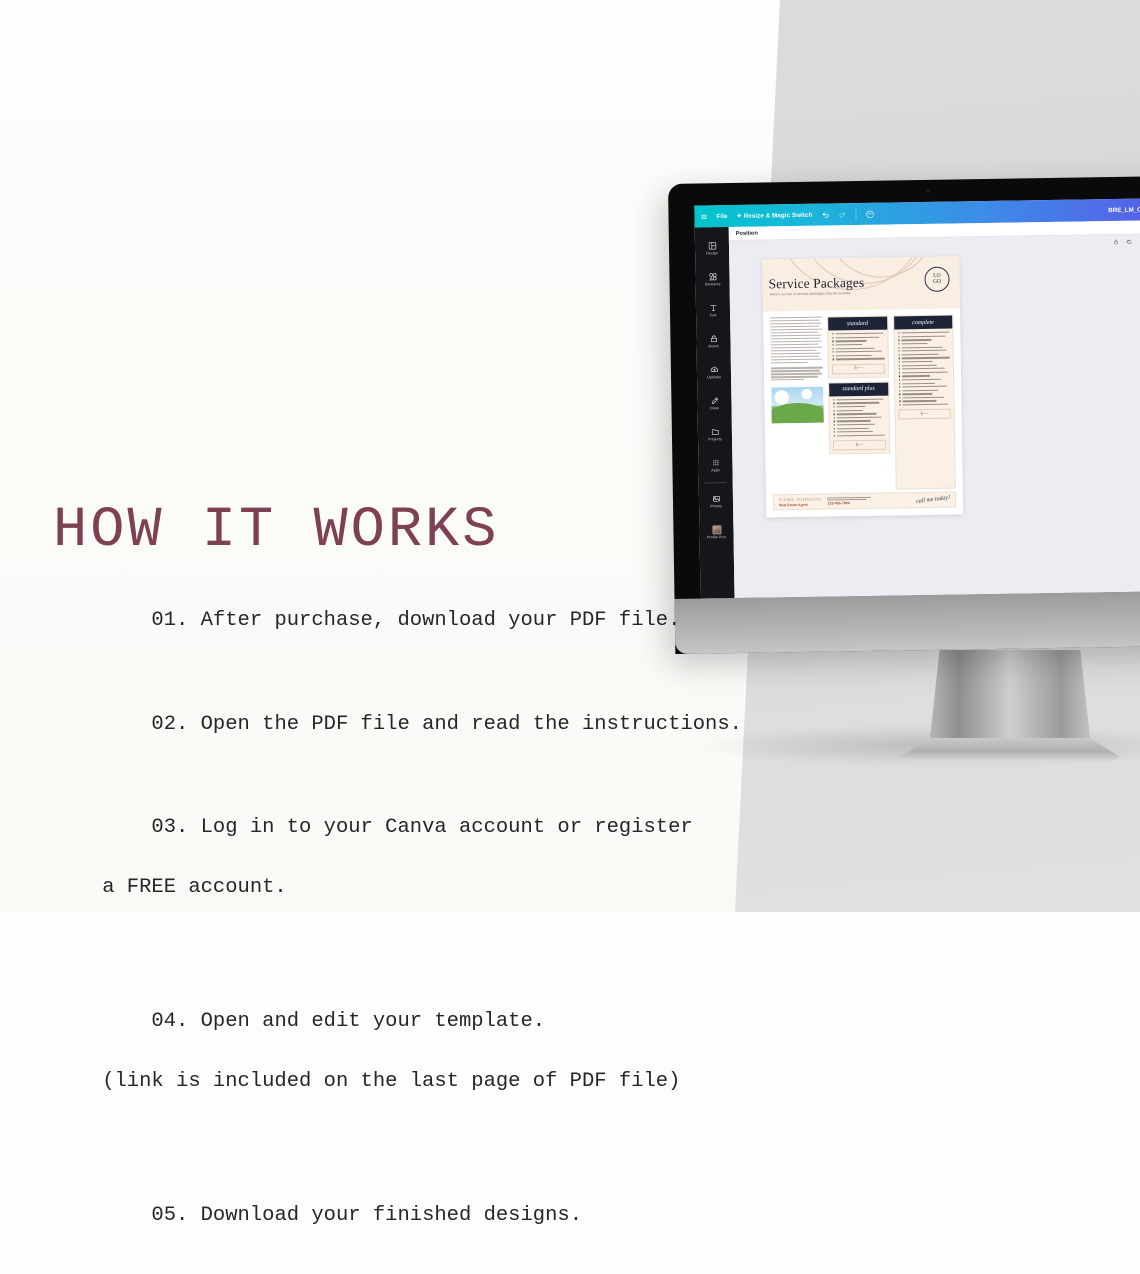 The height and width of the screenshot is (1274, 1140). Describe the element at coordinates (716, 505) in the screenshot. I see `sidebar-label-photos: Photos` at that location.